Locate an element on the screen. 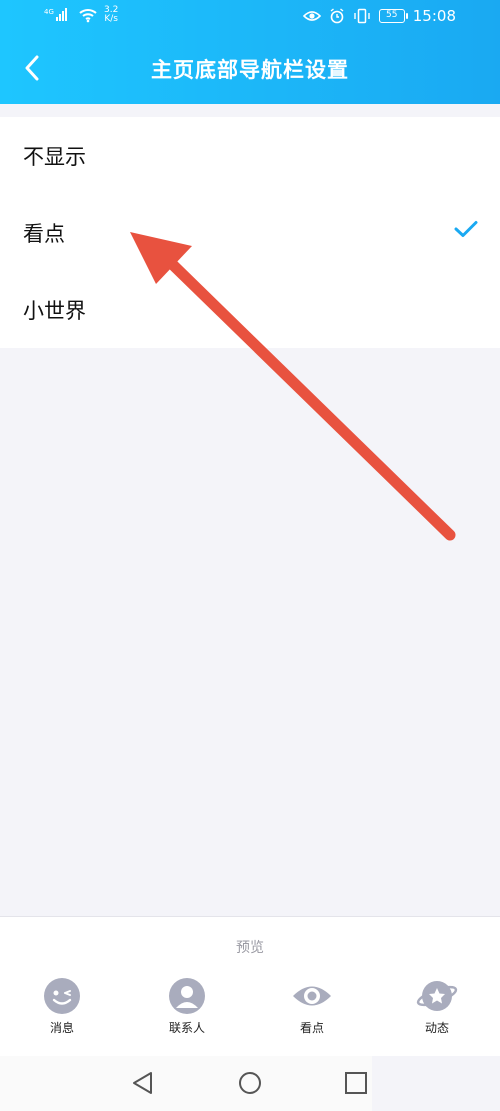 Image resolution: width=500 pixels, height=1111 pixels. battery-icon: 55 is located at coordinates (393, 16).